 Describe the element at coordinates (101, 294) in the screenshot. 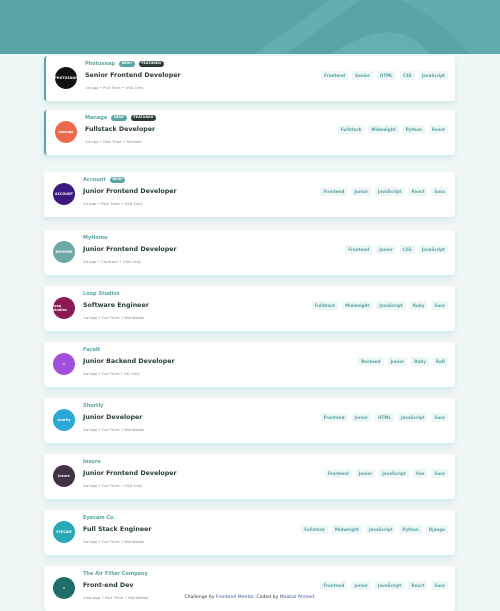

I see `company-row: Loop Studios` at that location.